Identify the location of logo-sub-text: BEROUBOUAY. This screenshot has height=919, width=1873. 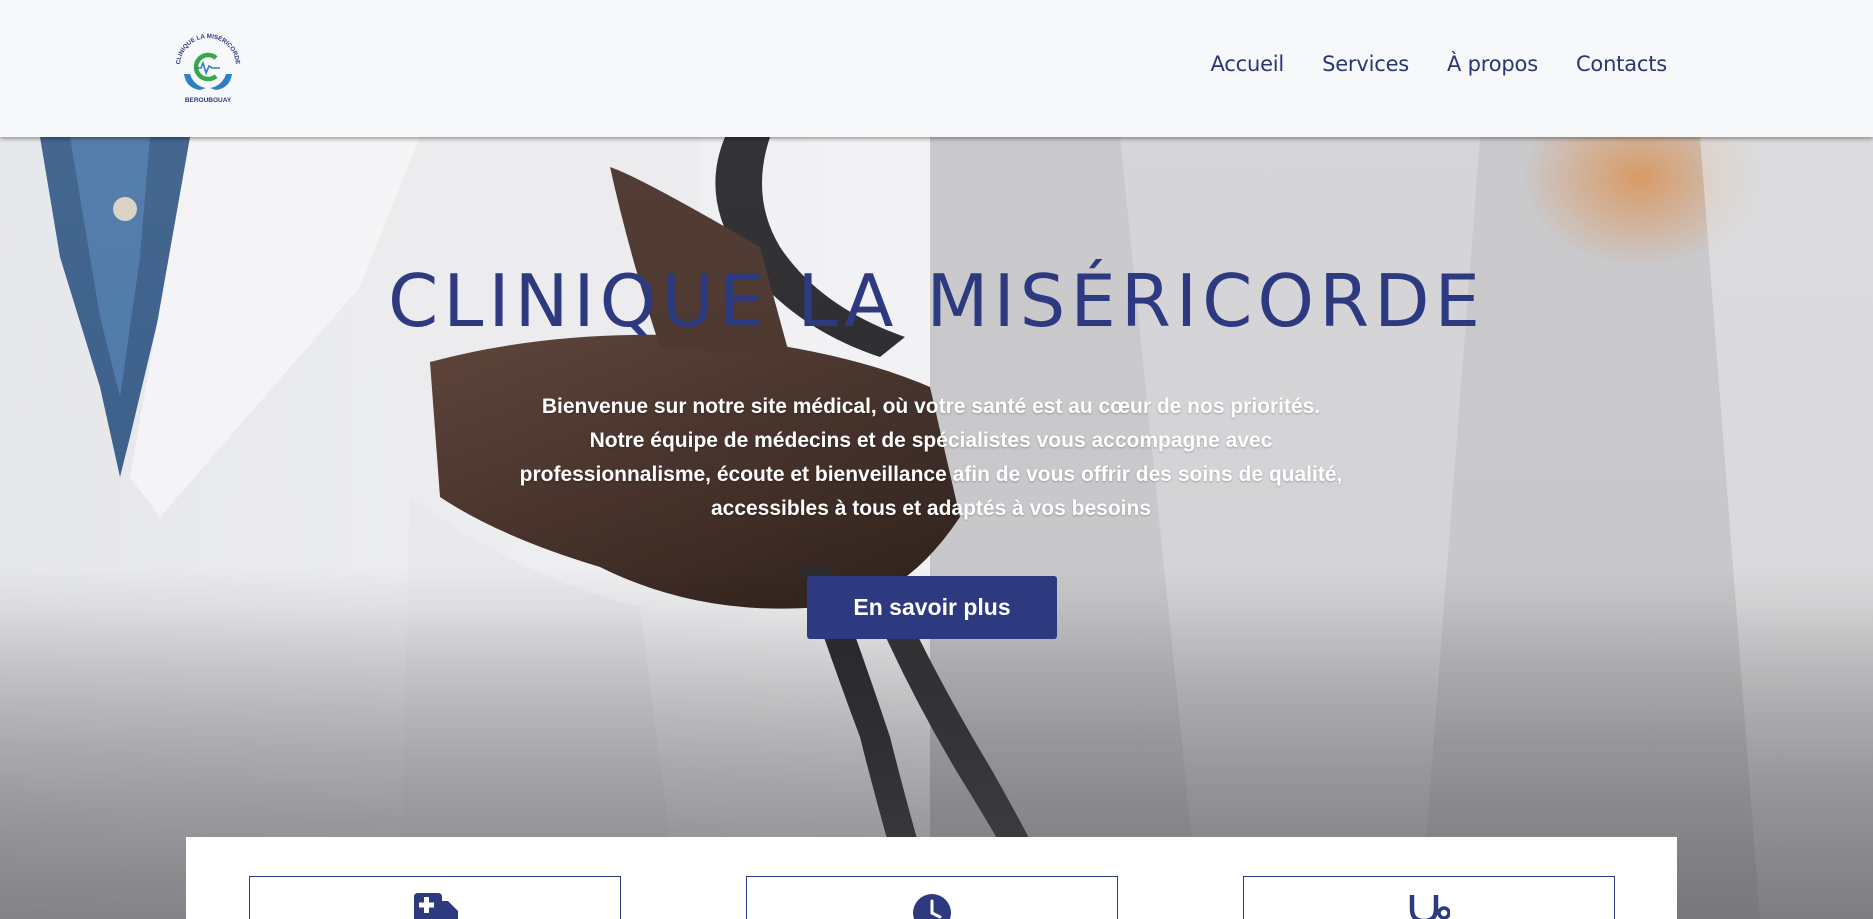
(208, 100).